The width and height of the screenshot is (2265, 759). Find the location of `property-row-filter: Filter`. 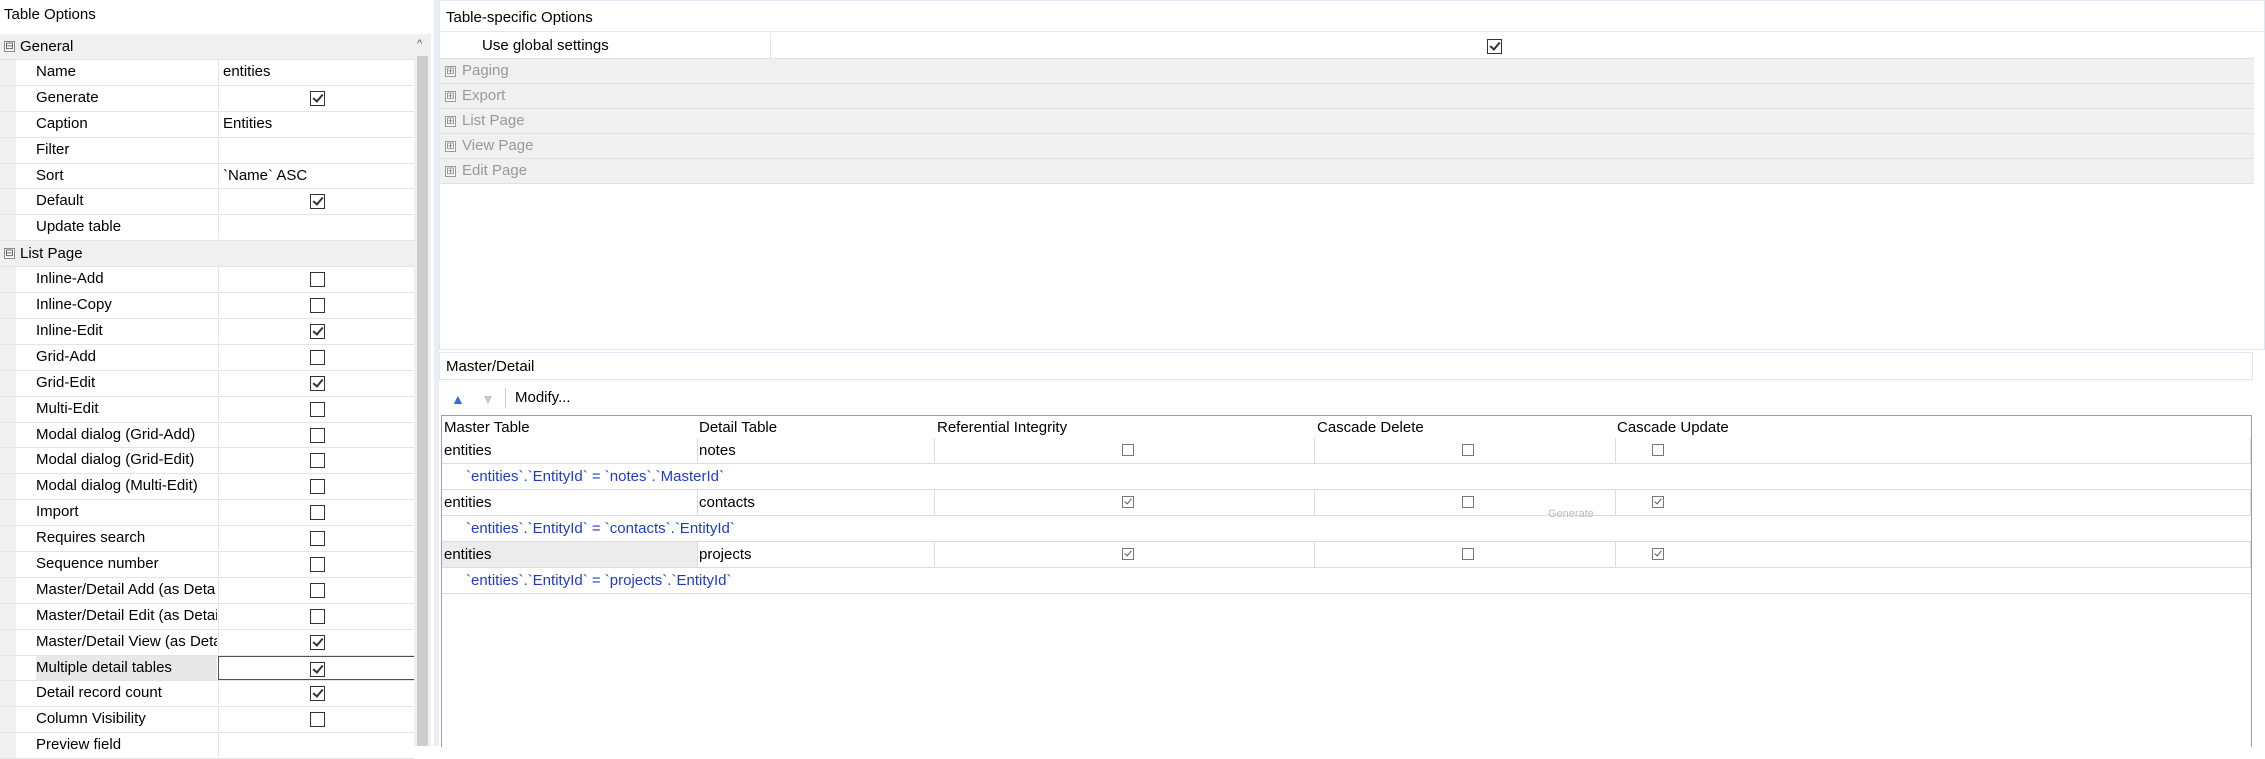

property-row-filter: Filter is located at coordinates (208, 150).